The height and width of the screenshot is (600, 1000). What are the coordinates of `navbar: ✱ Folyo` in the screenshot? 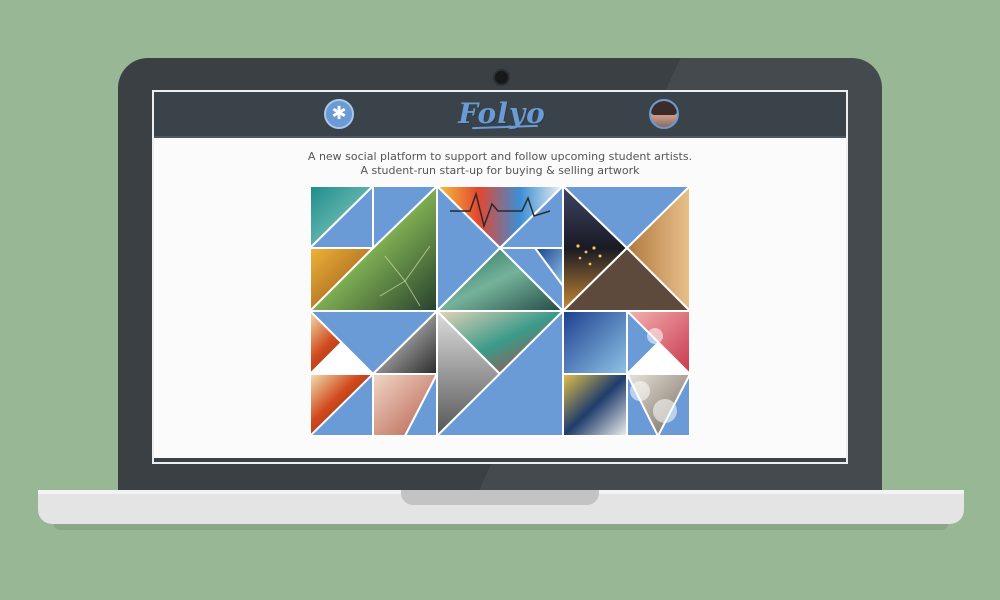 It's located at (500, 115).